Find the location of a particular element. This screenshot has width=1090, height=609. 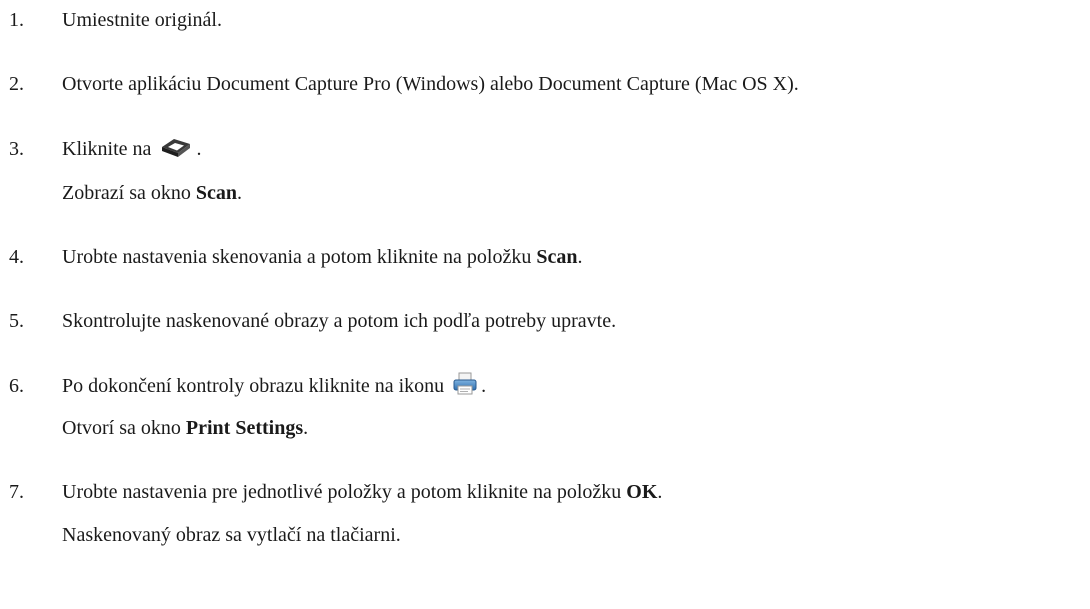

step-text-bold: OK is located at coordinates (642, 492).